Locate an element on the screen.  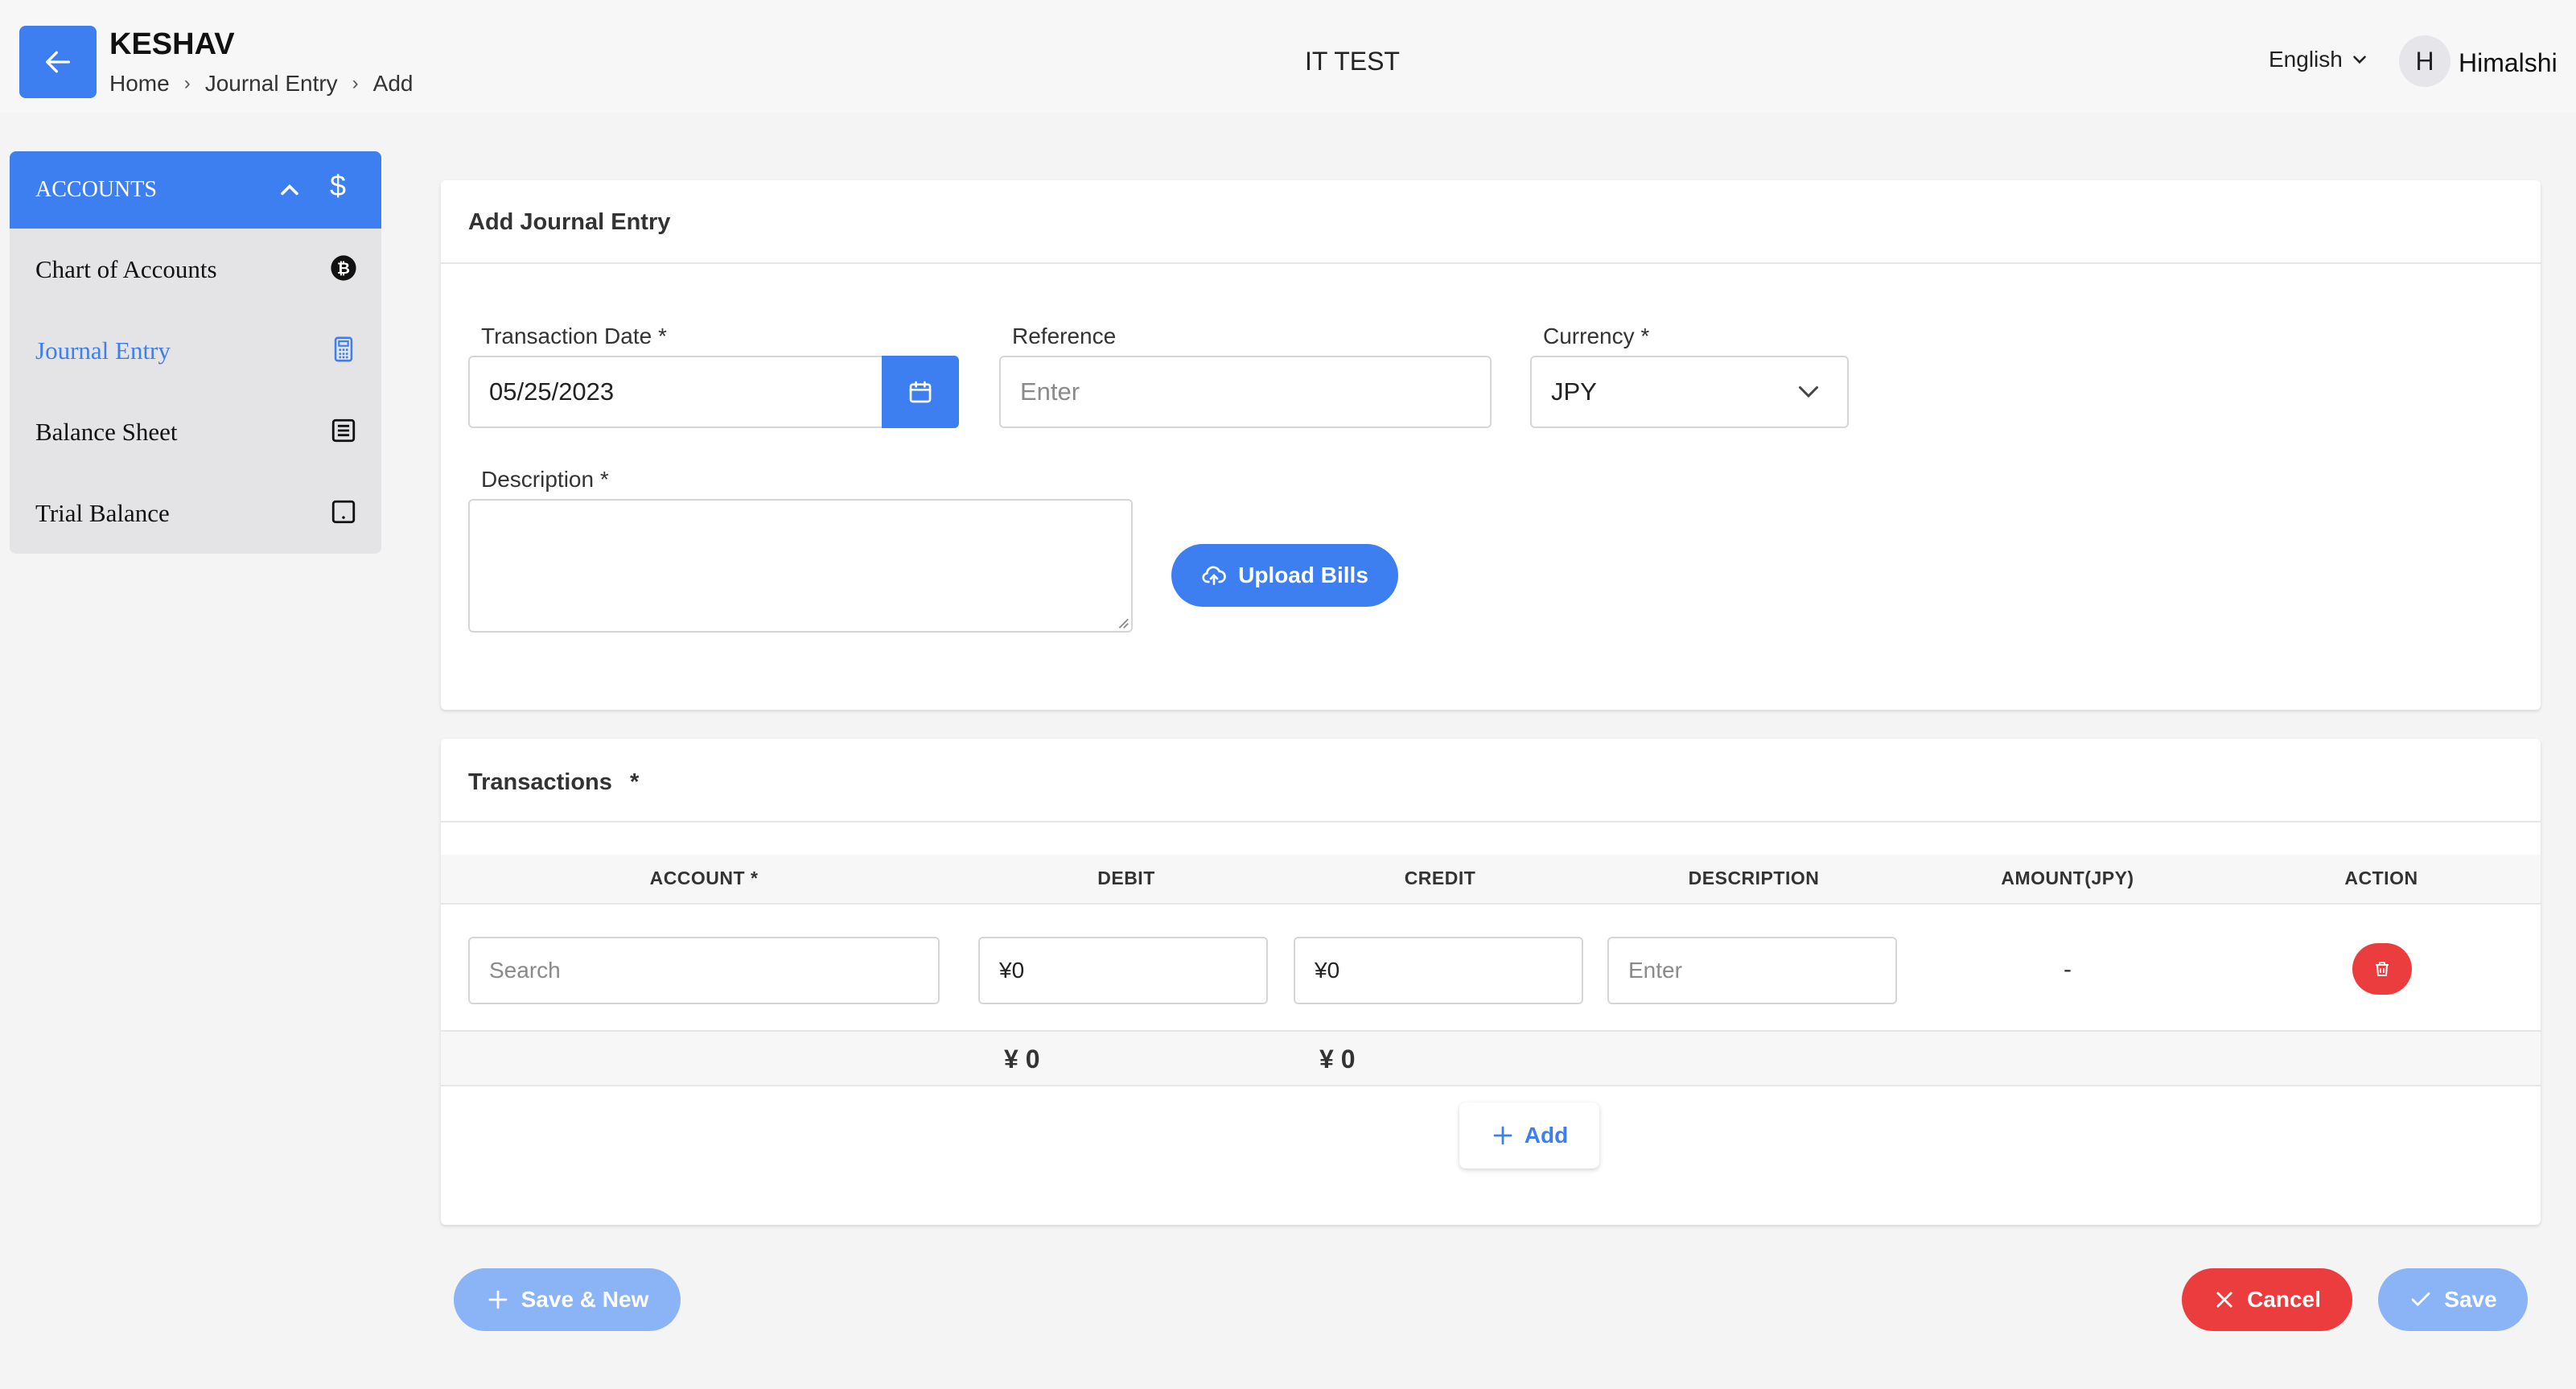
reference-input: Enter is located at coordinates (1245, 392).